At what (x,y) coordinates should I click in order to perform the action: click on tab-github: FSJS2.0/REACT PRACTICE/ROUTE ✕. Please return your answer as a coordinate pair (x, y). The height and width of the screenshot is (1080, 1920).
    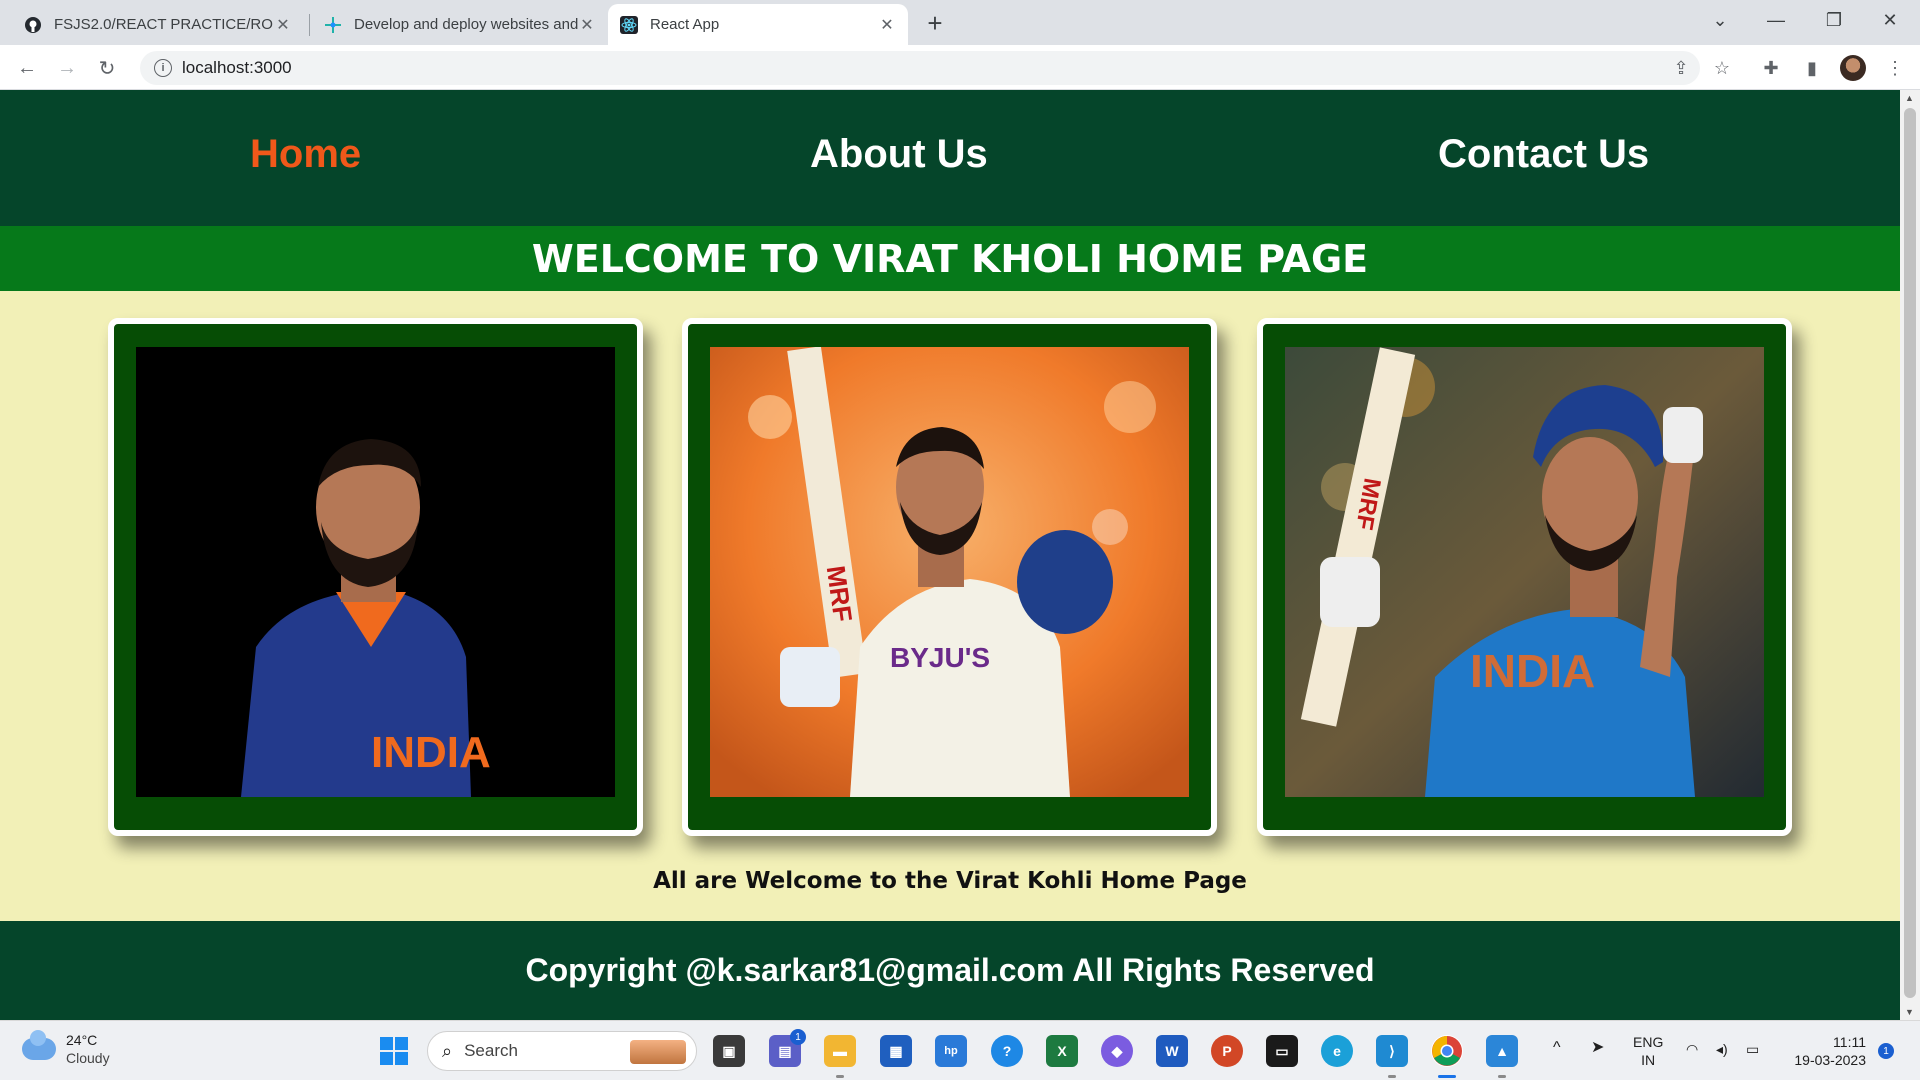
    Looking at the image, I should click on (158, 24).